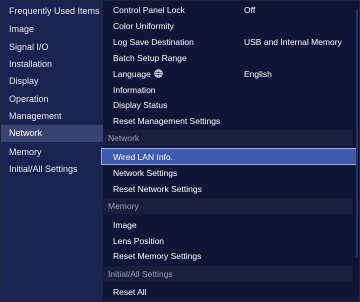 The width and height of the screenshot is (360, 302). I want to click on row-label: Batch Setup Range, so click(150, 58).